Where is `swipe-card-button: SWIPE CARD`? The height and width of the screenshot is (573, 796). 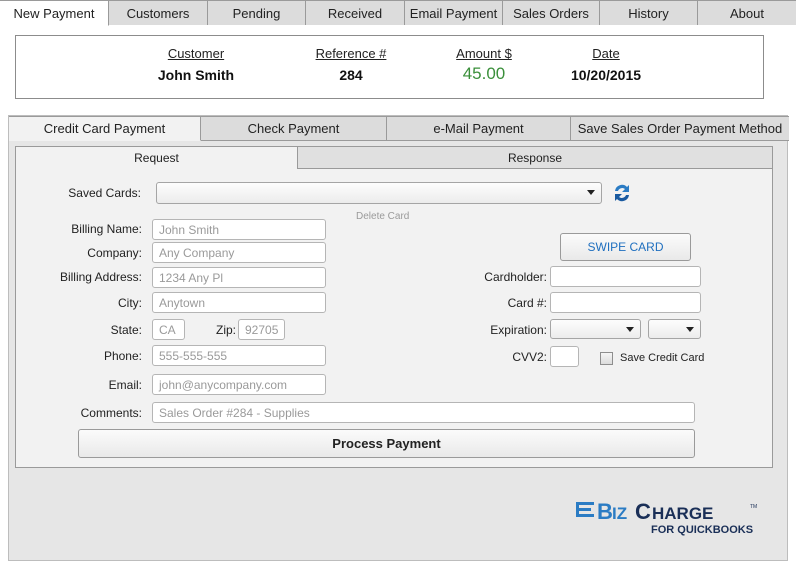
swipe-card-button: SWIPE CARD is located at coordinates (625, 247).